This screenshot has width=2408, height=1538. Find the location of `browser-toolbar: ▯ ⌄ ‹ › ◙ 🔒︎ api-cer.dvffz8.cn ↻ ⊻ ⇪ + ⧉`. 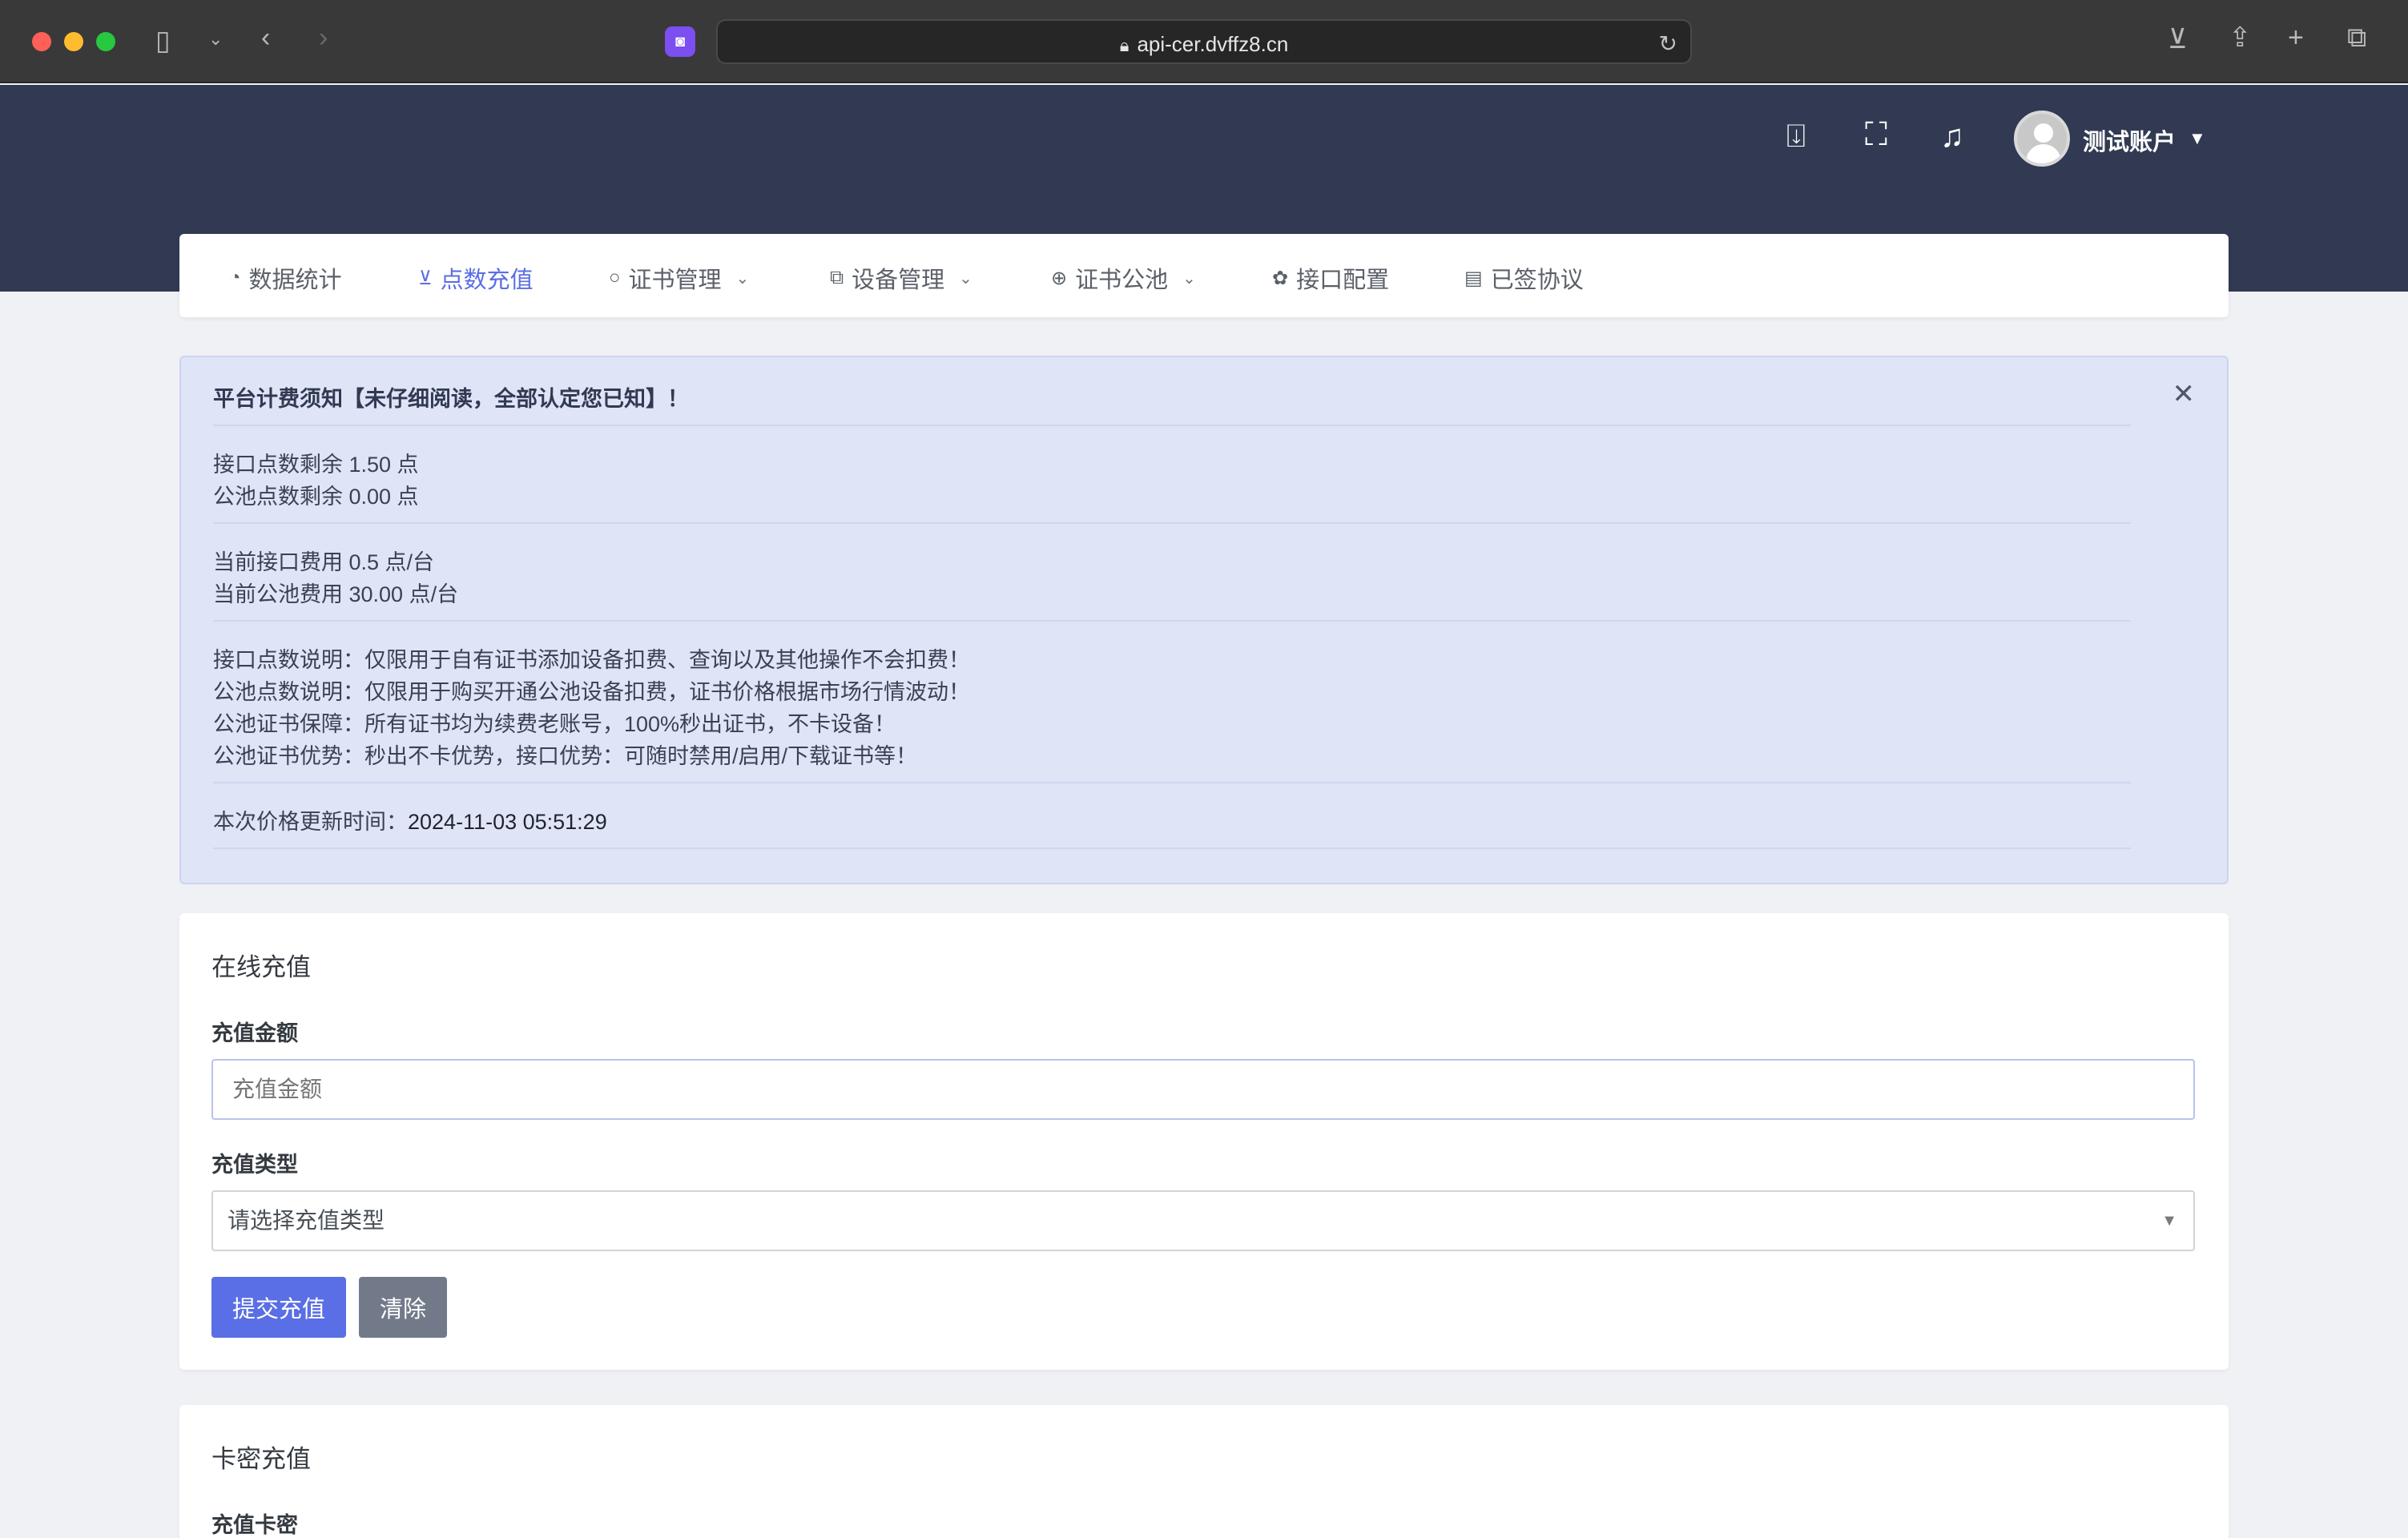

browser-toolbar: ▯ ⌄ ‹ › ◙ 🔒︎ api-cer.dvffz8.cn ↻ ⊻ ⇪ + ⧉ is located at coordinates (1204, 41).